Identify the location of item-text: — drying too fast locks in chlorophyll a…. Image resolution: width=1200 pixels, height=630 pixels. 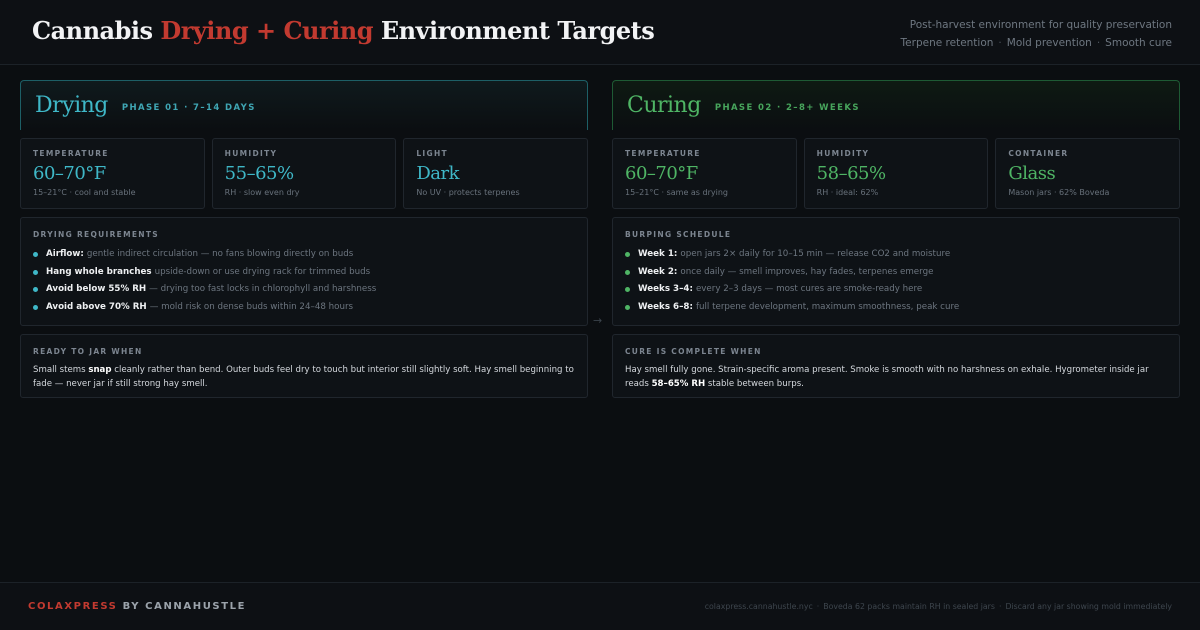
(263, 289).